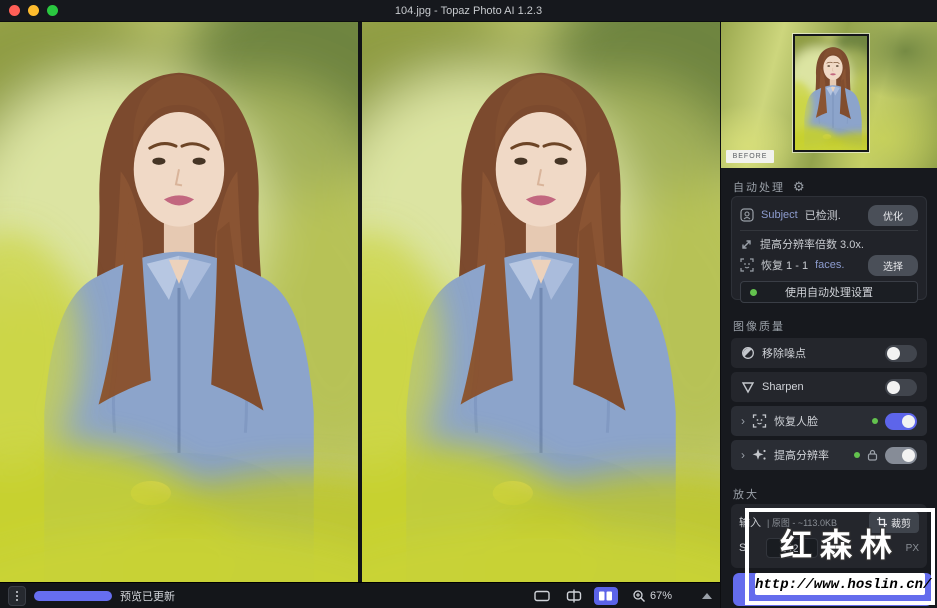 Image resolution: width=937 pixels, height=608 pixels. What do you see at coordinates (14, 10) in the screenshot?
I see `close-button` at bounding box center [14, 10].